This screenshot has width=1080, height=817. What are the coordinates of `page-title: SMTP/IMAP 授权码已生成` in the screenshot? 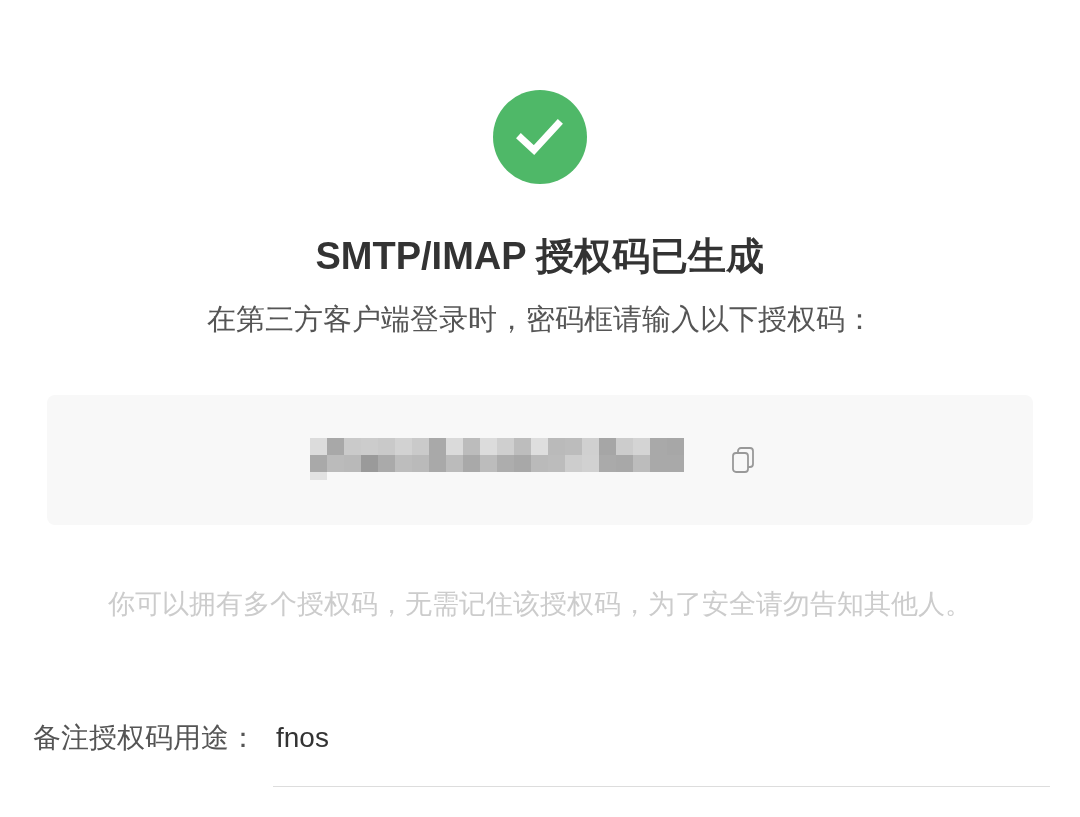 It's located at (540, 256).